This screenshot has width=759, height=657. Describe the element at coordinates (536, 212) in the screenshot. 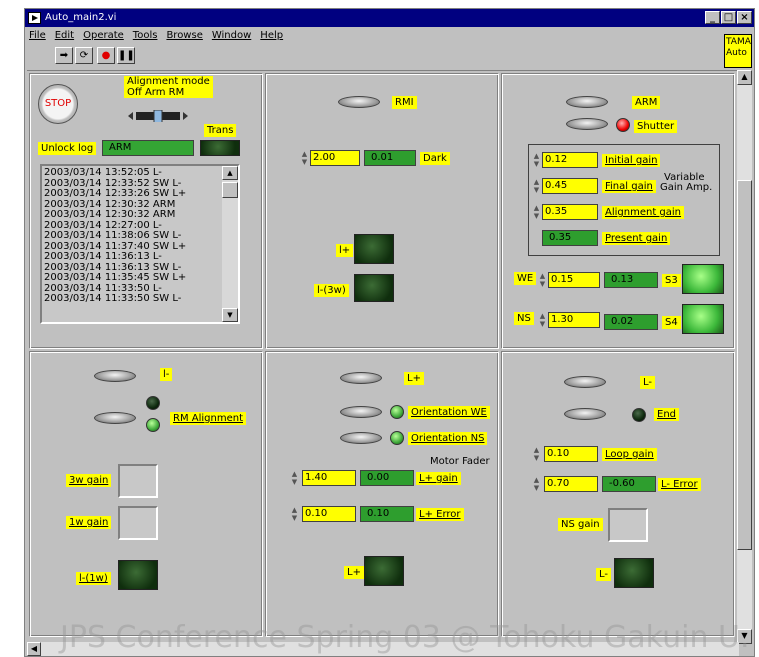

I see `alignment-gain-spinner-icon: ▲ ▼` at that location.